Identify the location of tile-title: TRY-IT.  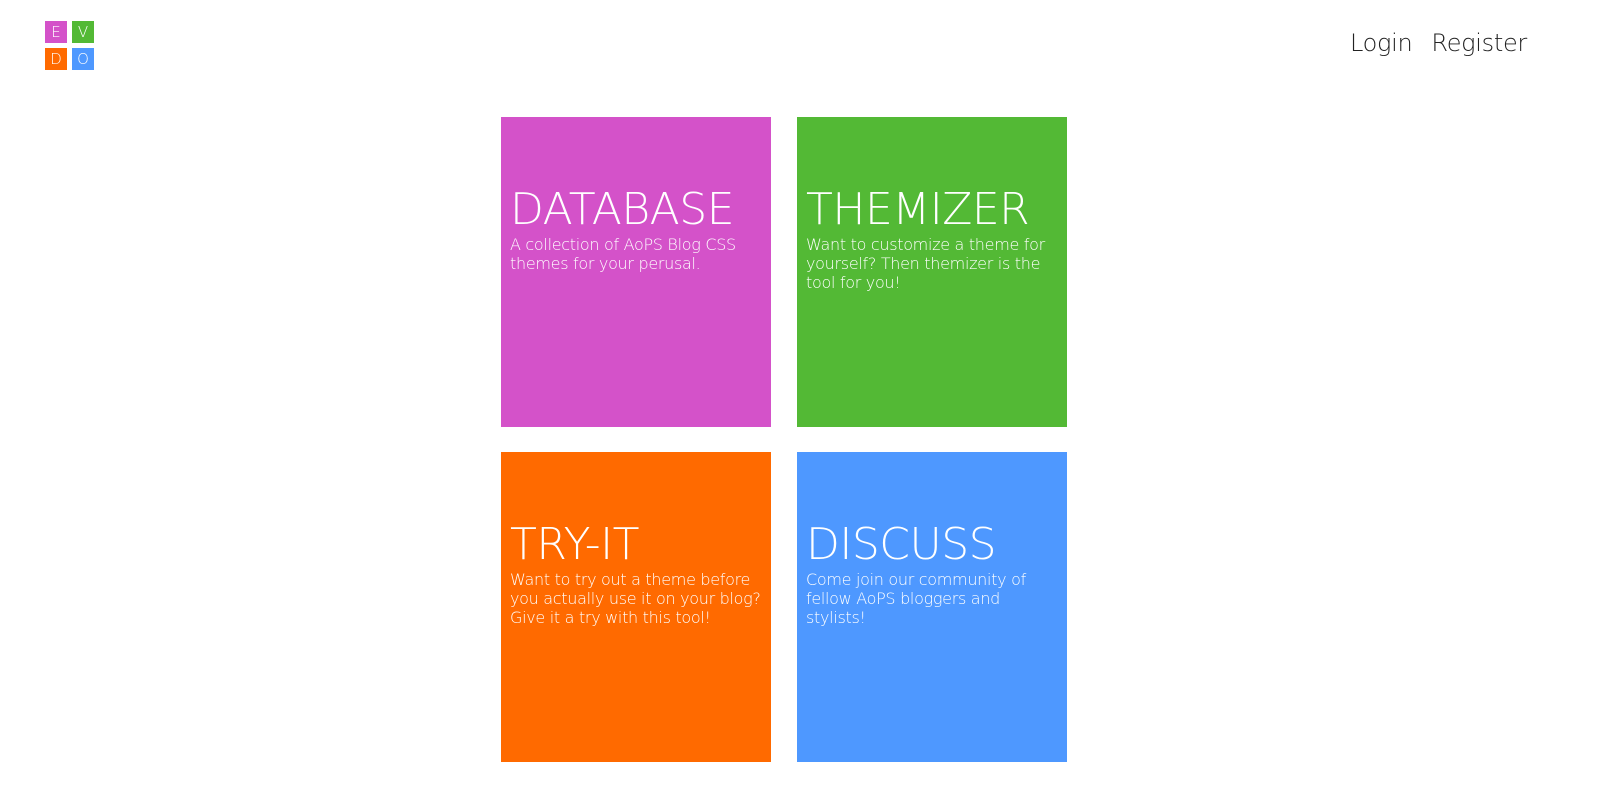
(575, 544).